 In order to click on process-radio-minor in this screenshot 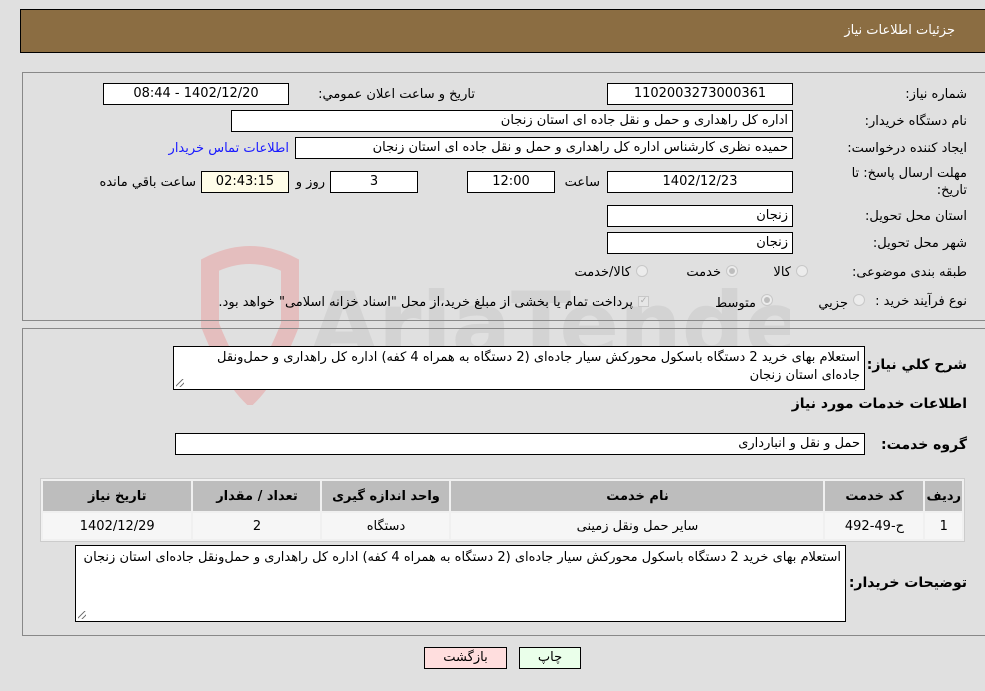, I will do `click(859, 300)`.